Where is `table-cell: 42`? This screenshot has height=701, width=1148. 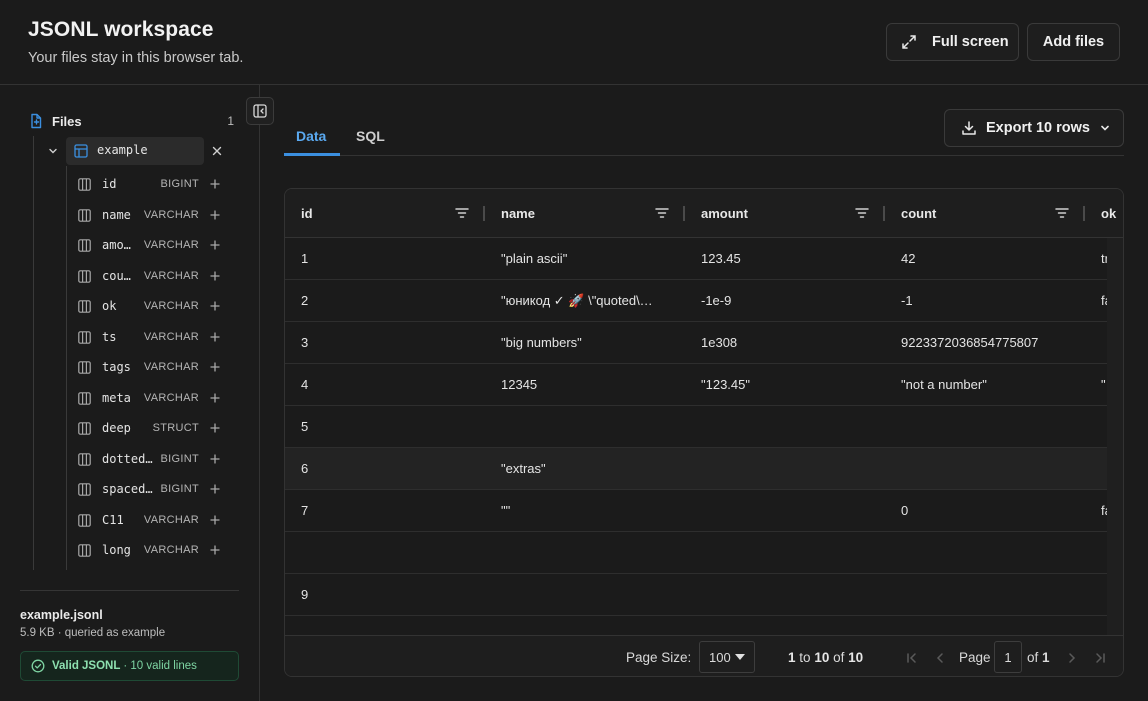 table-cell: 42 is located at coordinates (996, 258).